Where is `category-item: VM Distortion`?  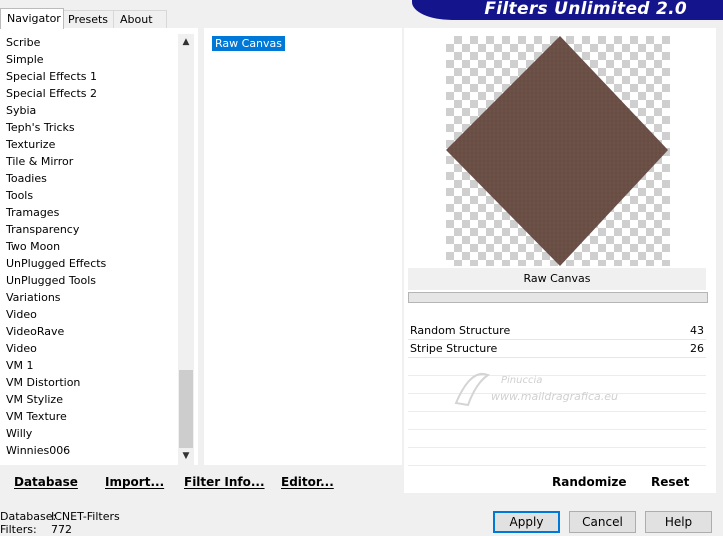
category-item: VM Distortion is located at coordinates (89, 382).